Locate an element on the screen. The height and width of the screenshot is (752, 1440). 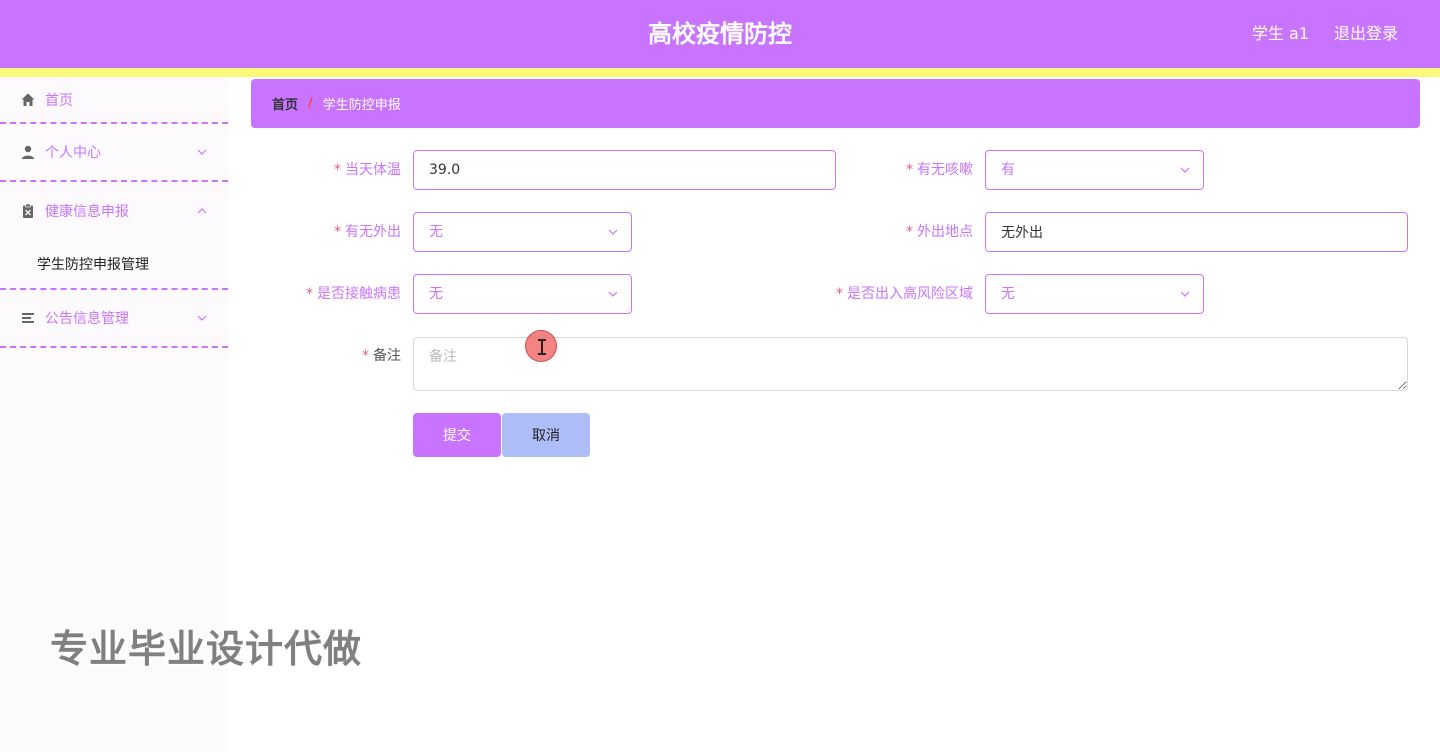
current-user: 学生 a1 is located at coordinates (1280, 33).